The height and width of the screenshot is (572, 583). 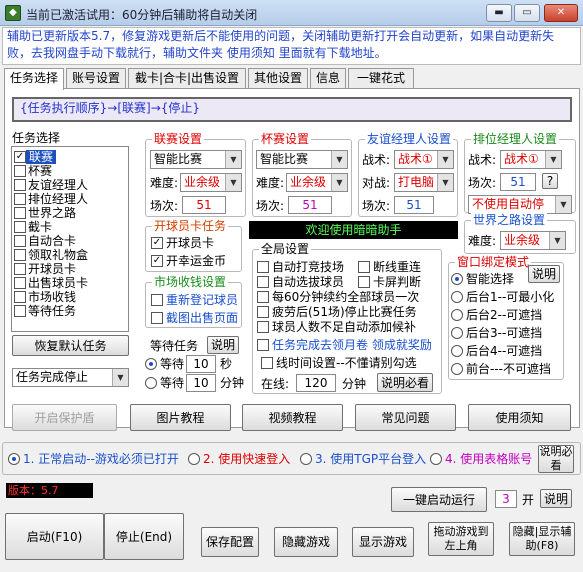 I want to click on stop-button: 停止(End), so click(x=144, y=536).